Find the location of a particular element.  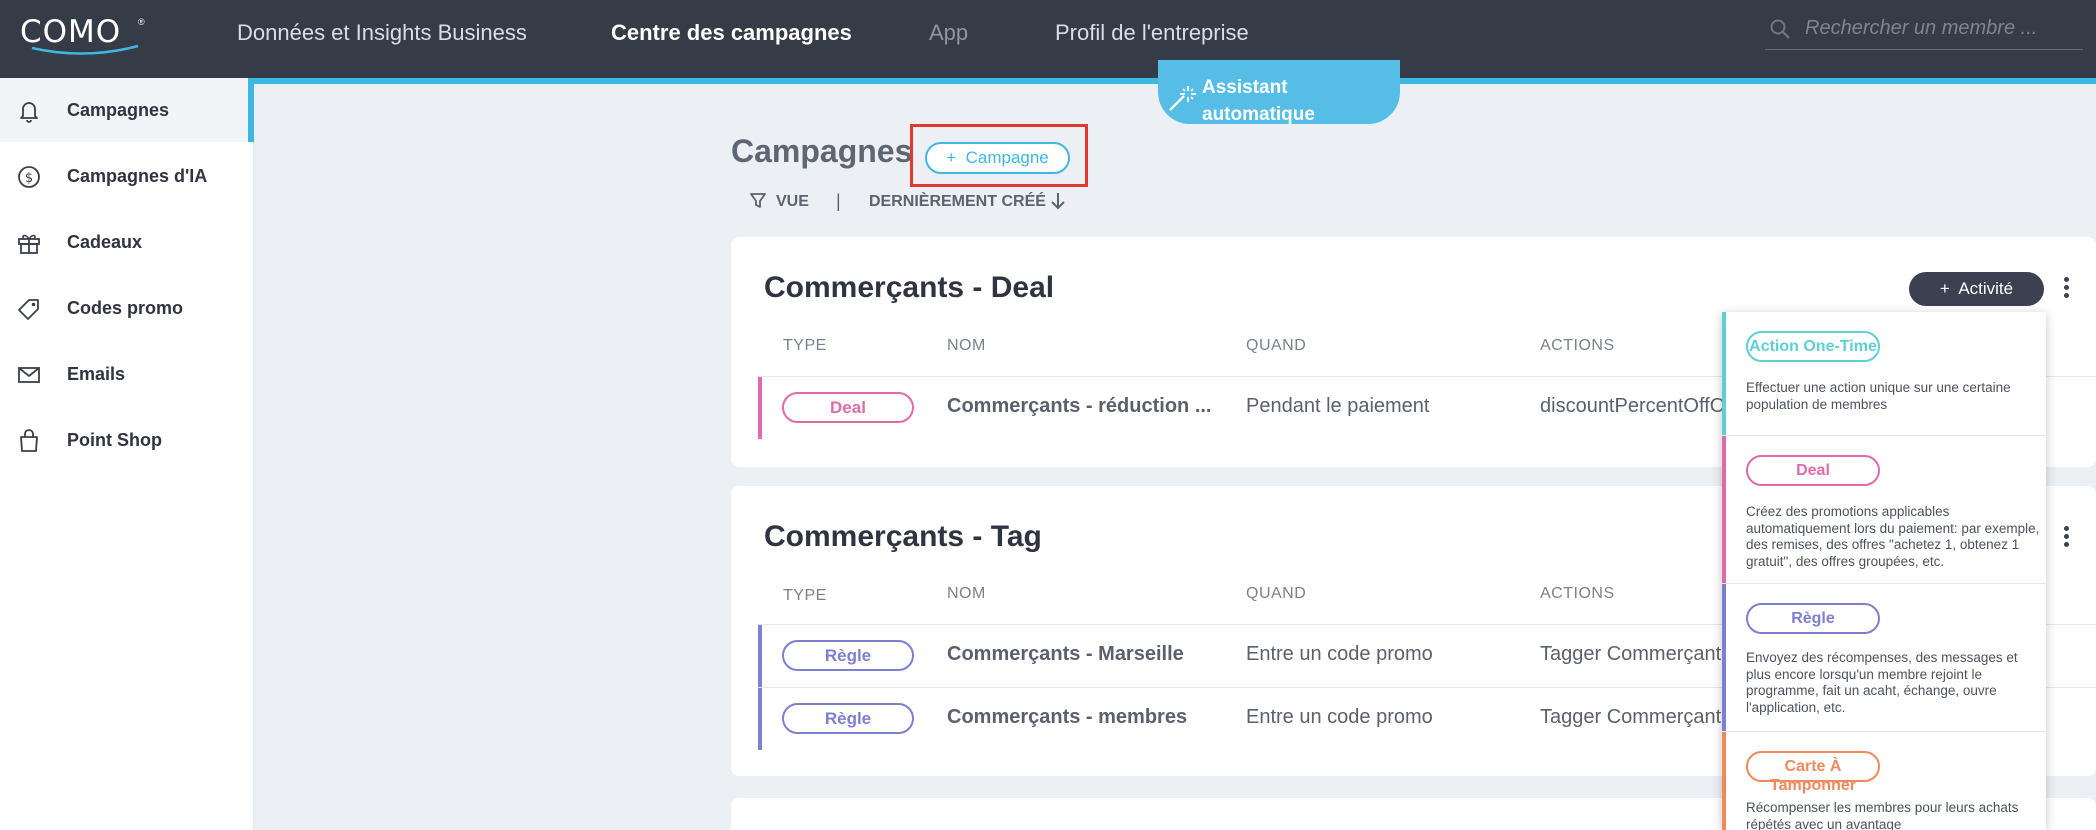

assistant-label: Assistant automatique is located at coordinates (1258, 101).